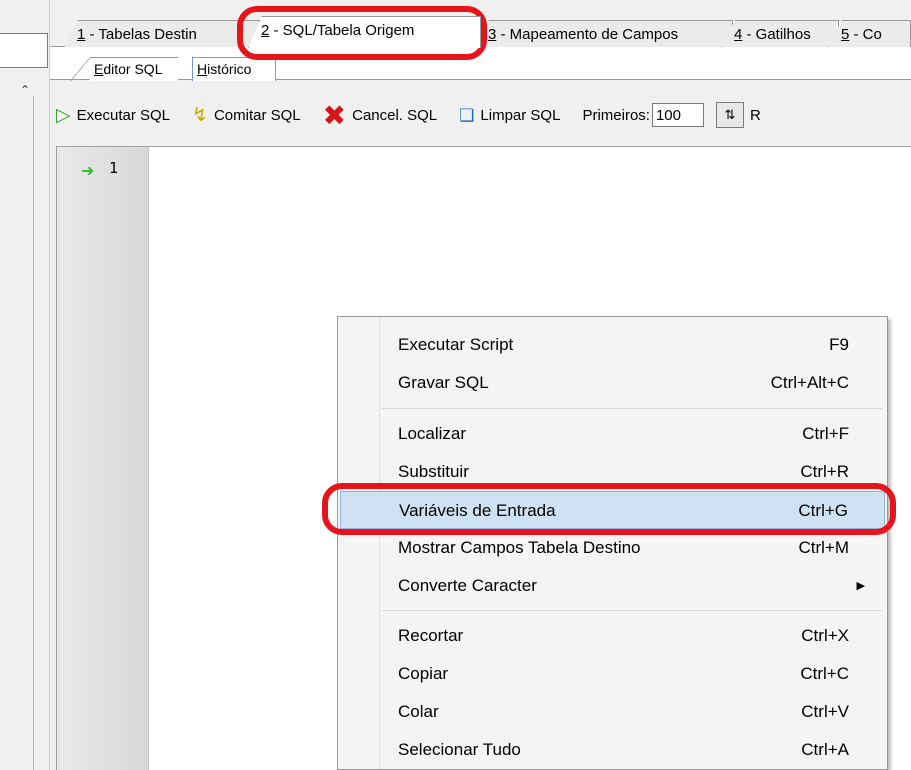 The image size is (911, 770). I want to click on trailing-label: R, so click(755, 115).